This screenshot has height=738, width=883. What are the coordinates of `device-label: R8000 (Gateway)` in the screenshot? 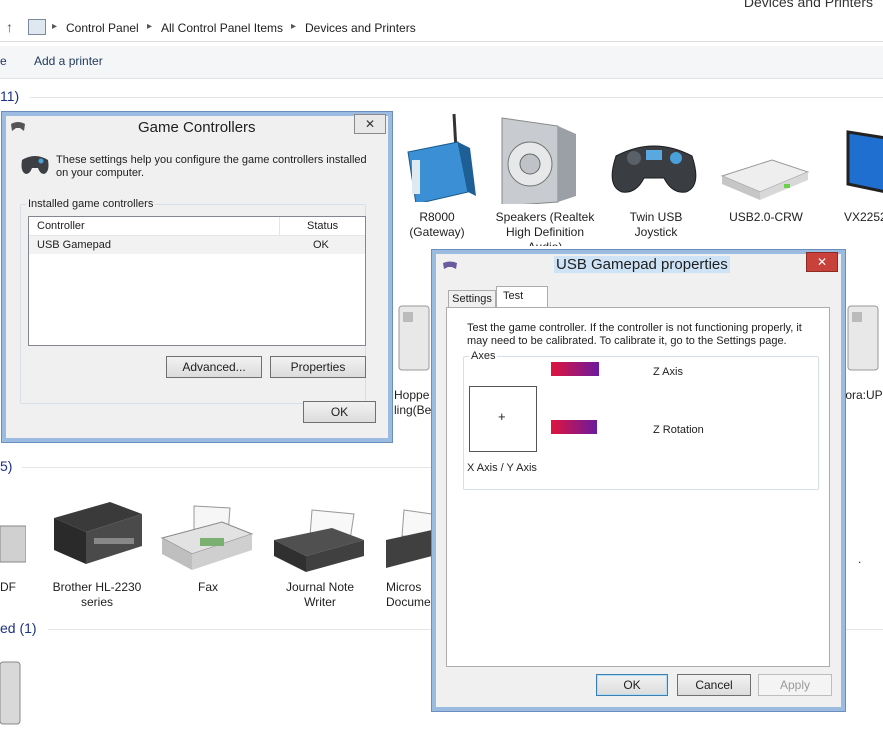 It's located at (437, 224).